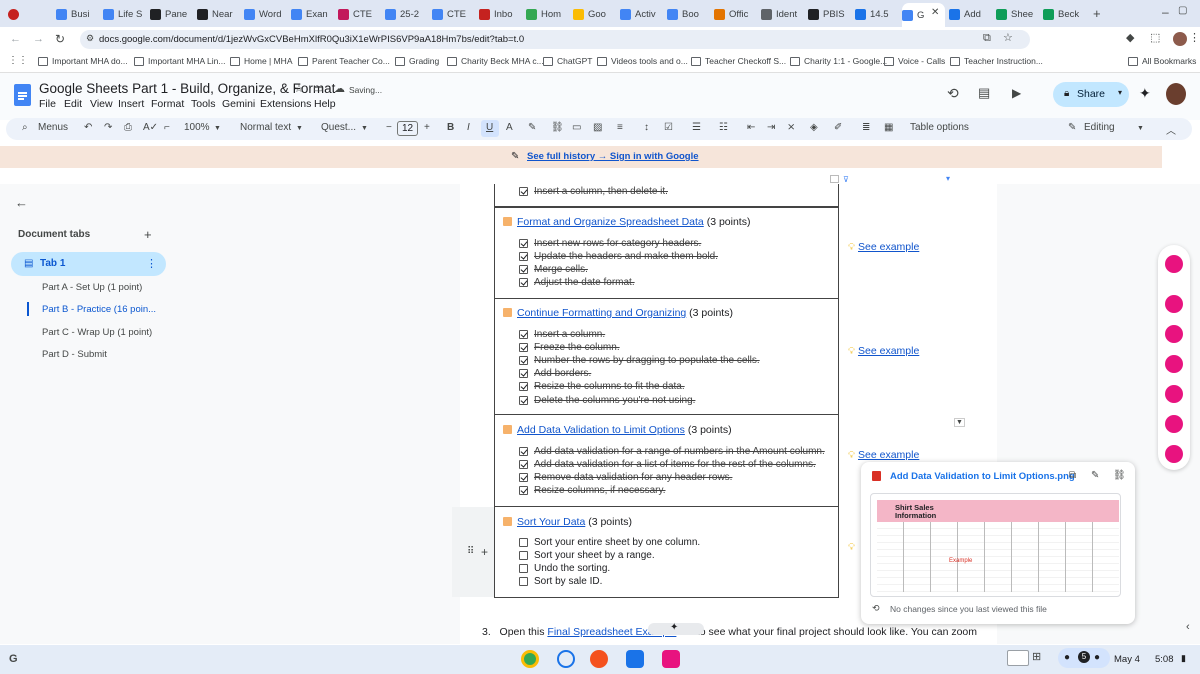 Image resolution: width=1200 pixels, height=674 pixels. I want to click on search-menus-icon: ⌕, so click(25, 127).